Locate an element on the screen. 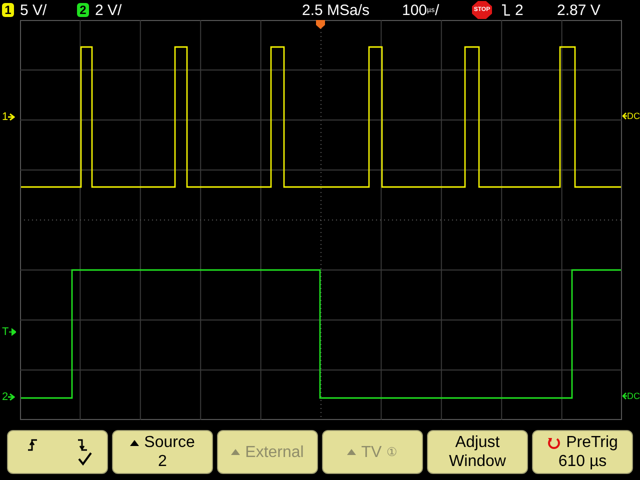 This screenshot has height=480, width=640. softkey: Source 2 is located at coordinates (162, 452).